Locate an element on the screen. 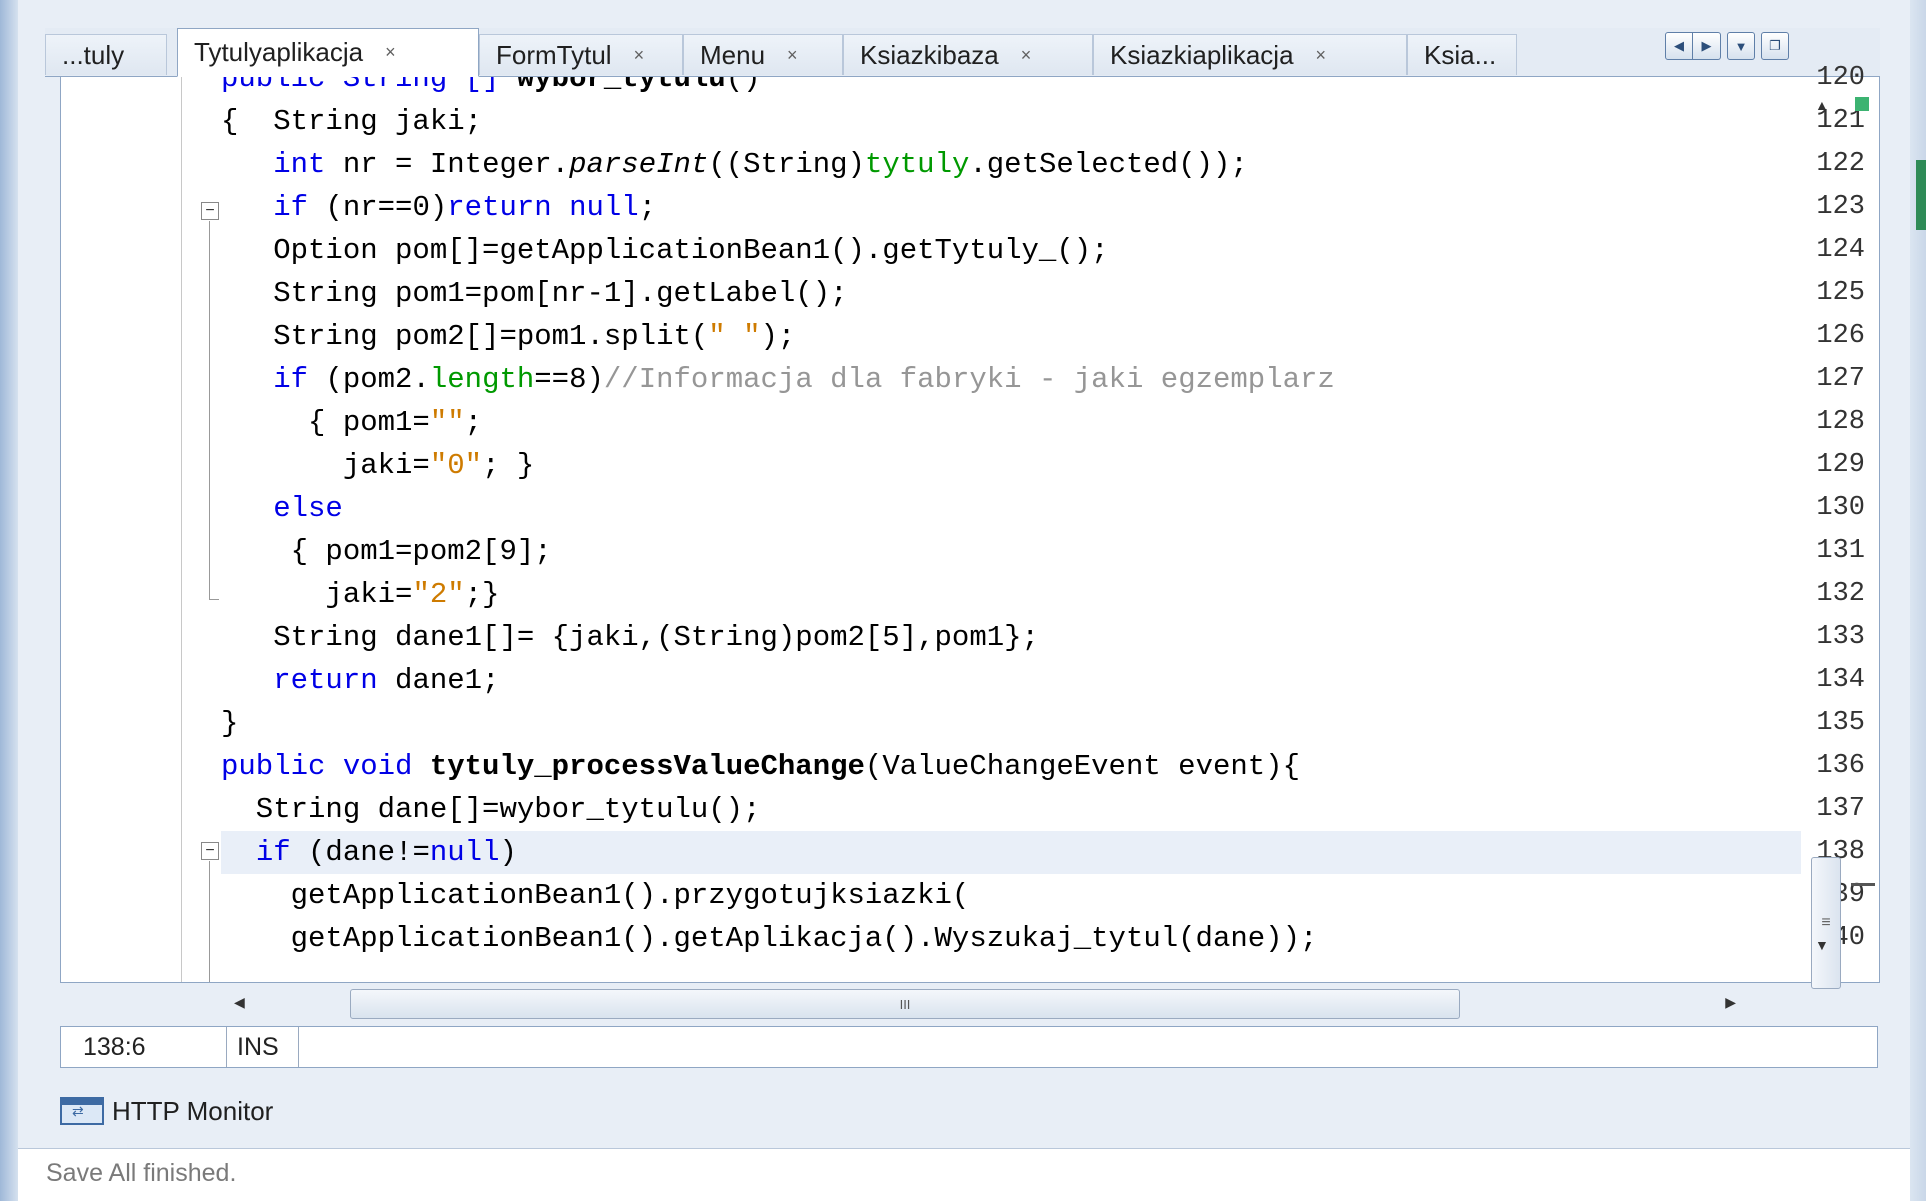 The width and height of the screenshot is (1926, 1202). error-stripe is located at coordinates (1865, 529).